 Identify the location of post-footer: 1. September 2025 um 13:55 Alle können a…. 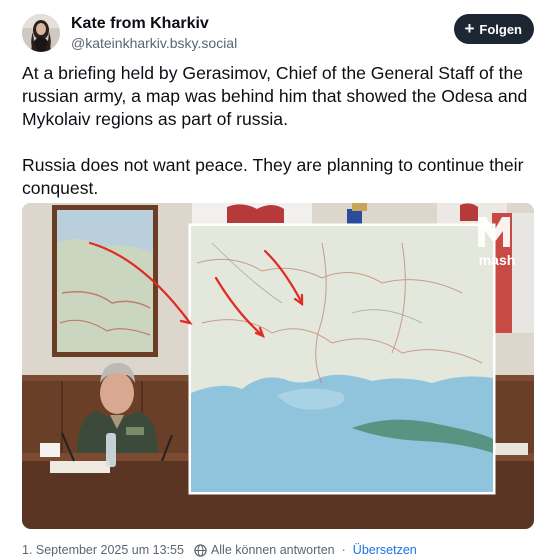
(219, 550).